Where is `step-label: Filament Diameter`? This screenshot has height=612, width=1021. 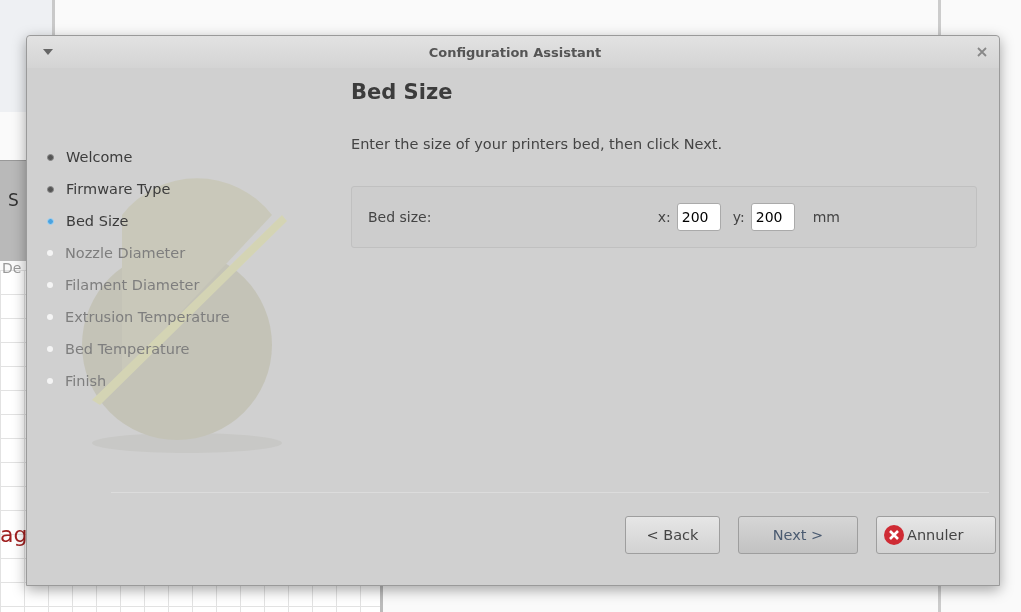
step-label: Filament Diameter is located at coordinates (132, 285).